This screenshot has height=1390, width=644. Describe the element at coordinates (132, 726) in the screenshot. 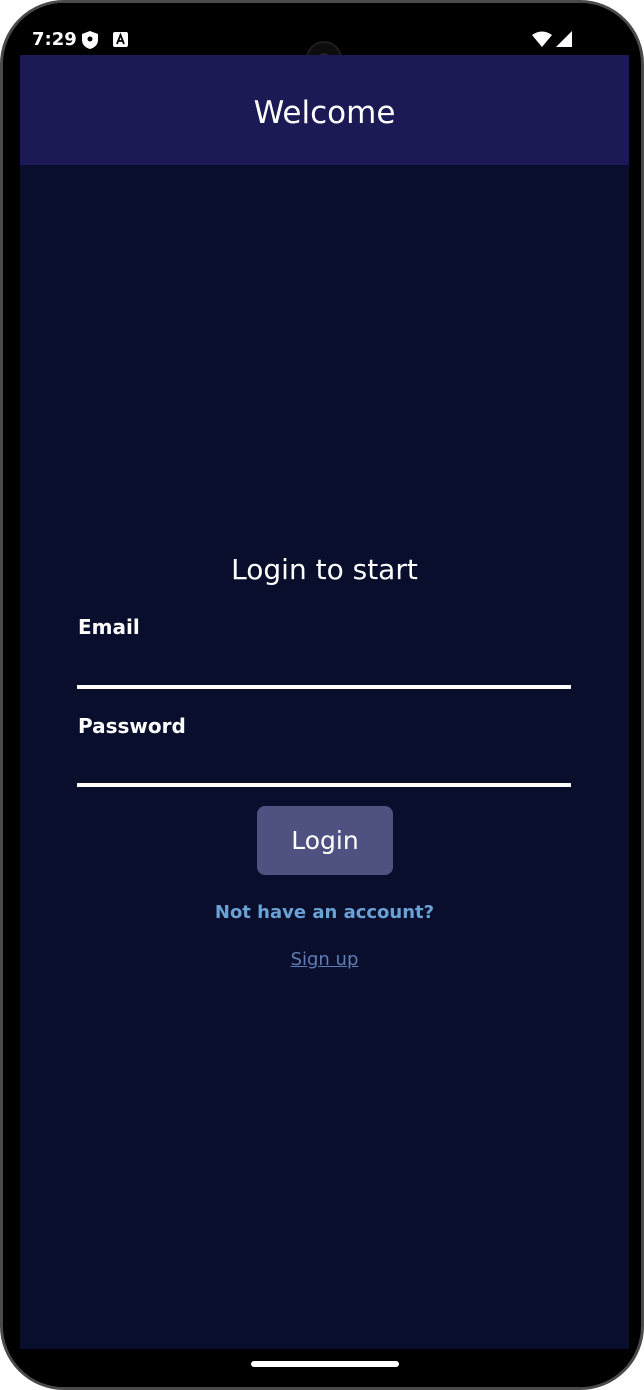

I see `password-label: Password` at that location.